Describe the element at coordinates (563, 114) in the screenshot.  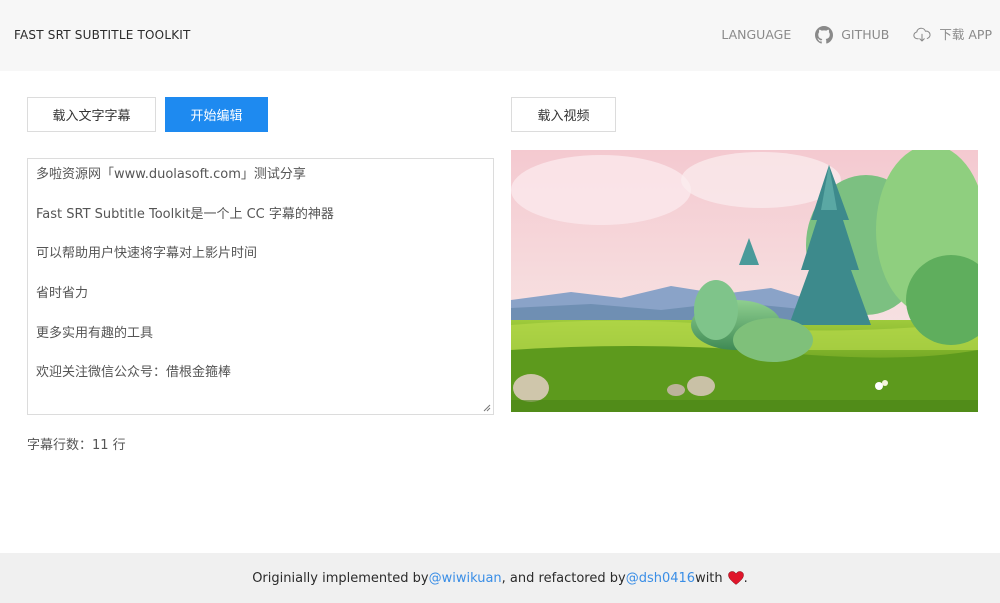
I see `load-video-button: 载入视频` at that location.